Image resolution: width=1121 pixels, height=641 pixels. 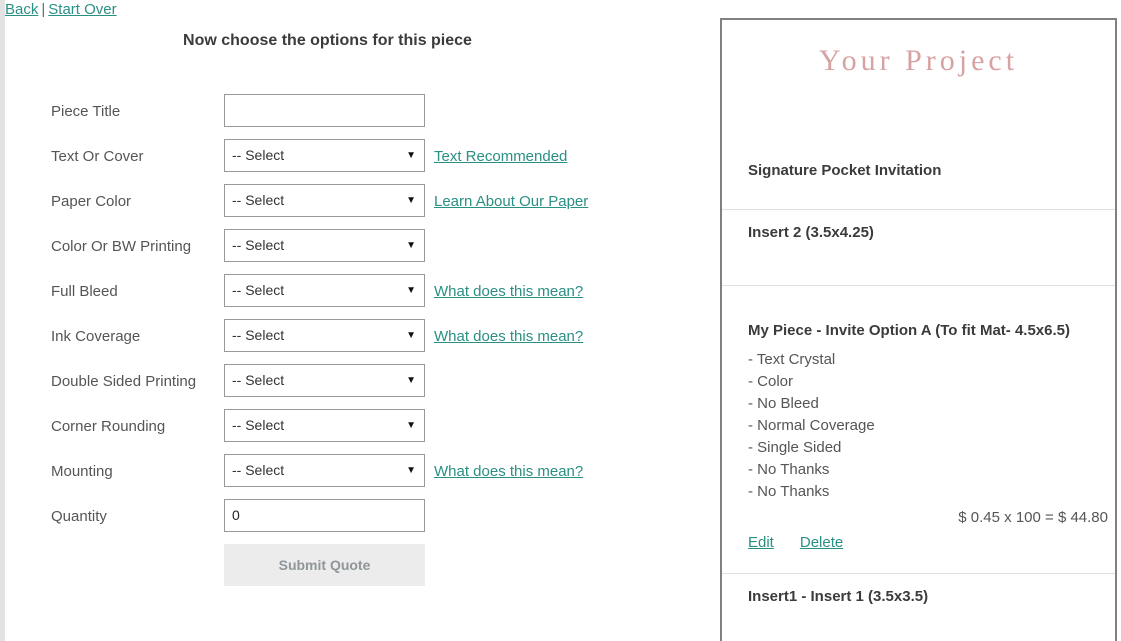 What do you see at coordinates (124, 381) in the screenshot?
I see `field-label: Double Sided Printing` at bounding box center [124, 381].